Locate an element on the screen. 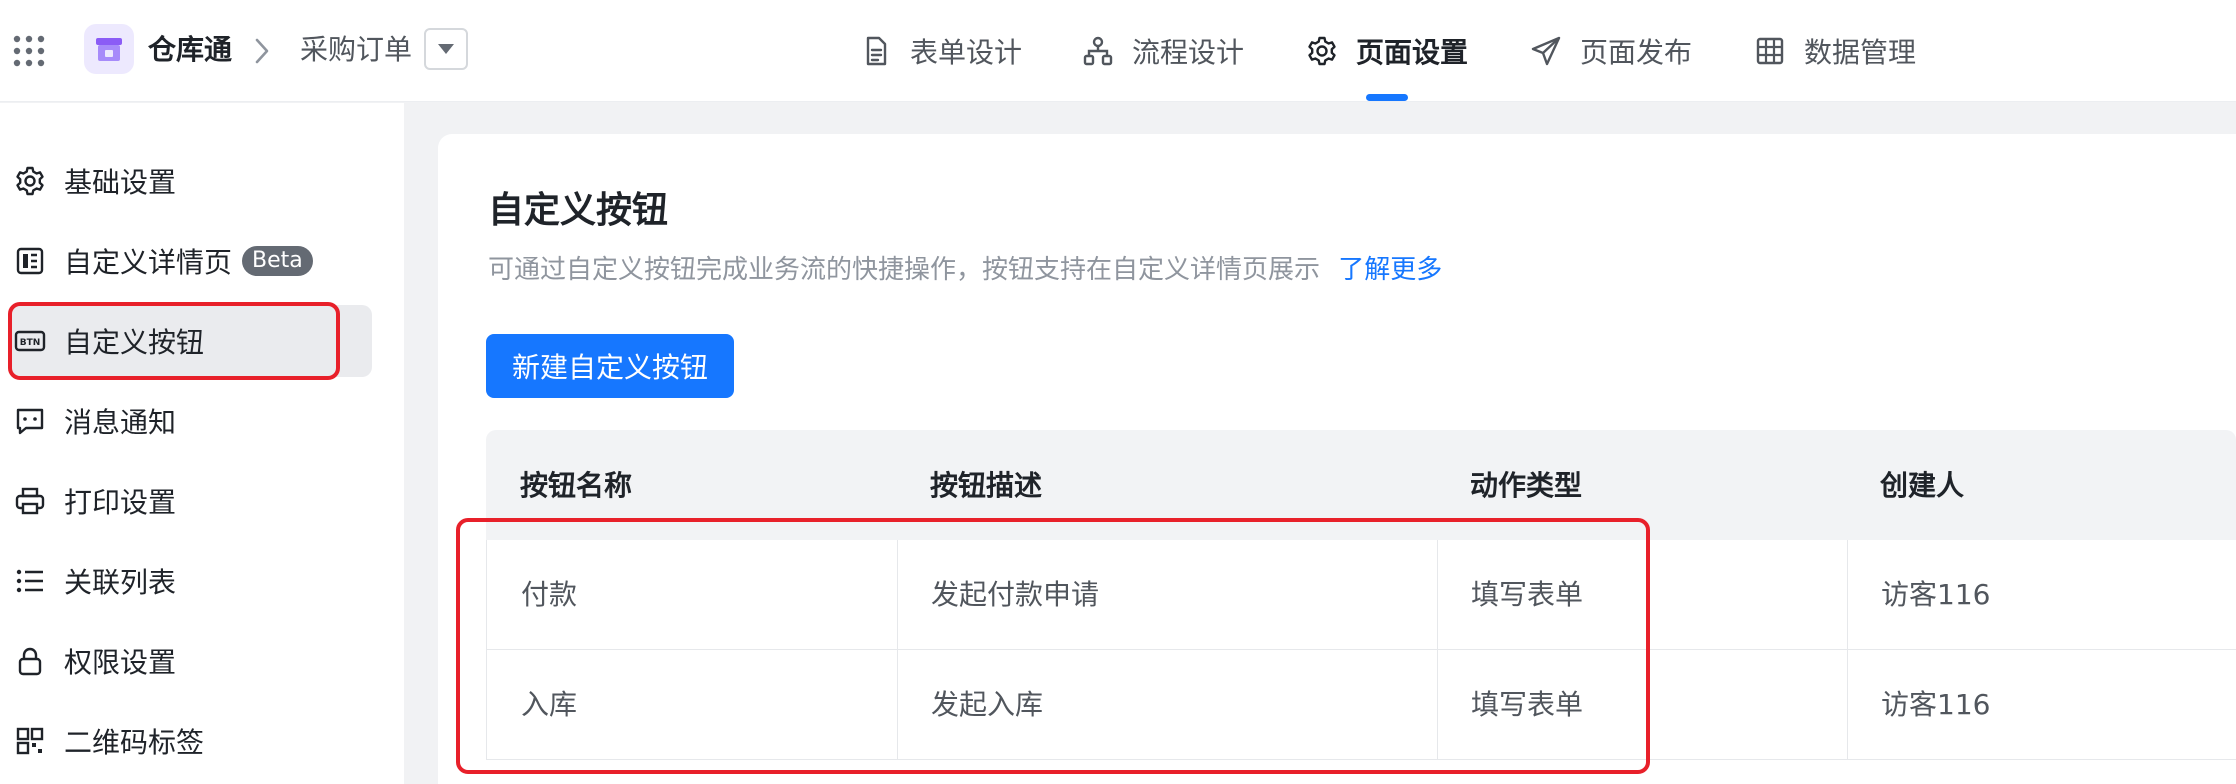 The image size is (2236, 784). sidebar-item-label: 自定义详情页 is located at coordinates (148, 262).